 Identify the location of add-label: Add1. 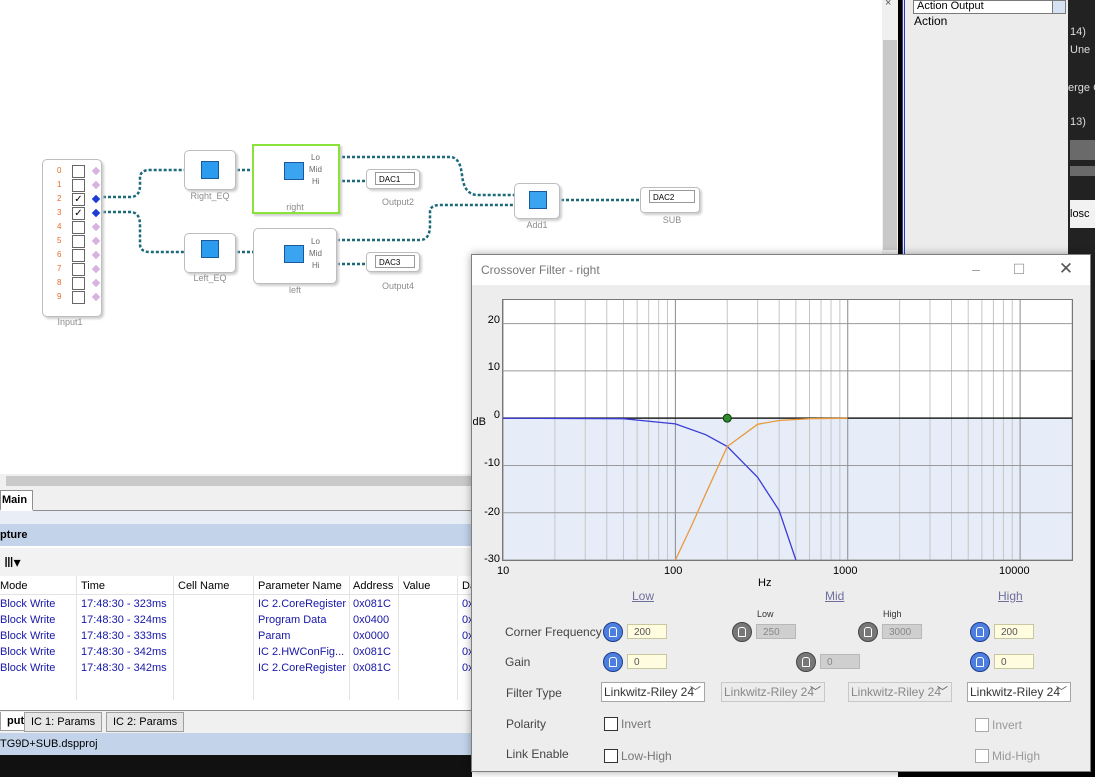
(537, 225).